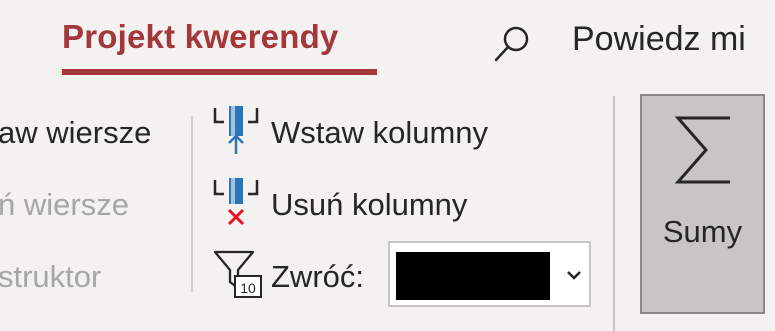  Describe the element at coordinates (236, 202) in the screenshot. I see `delete-columns-icon` at that location.